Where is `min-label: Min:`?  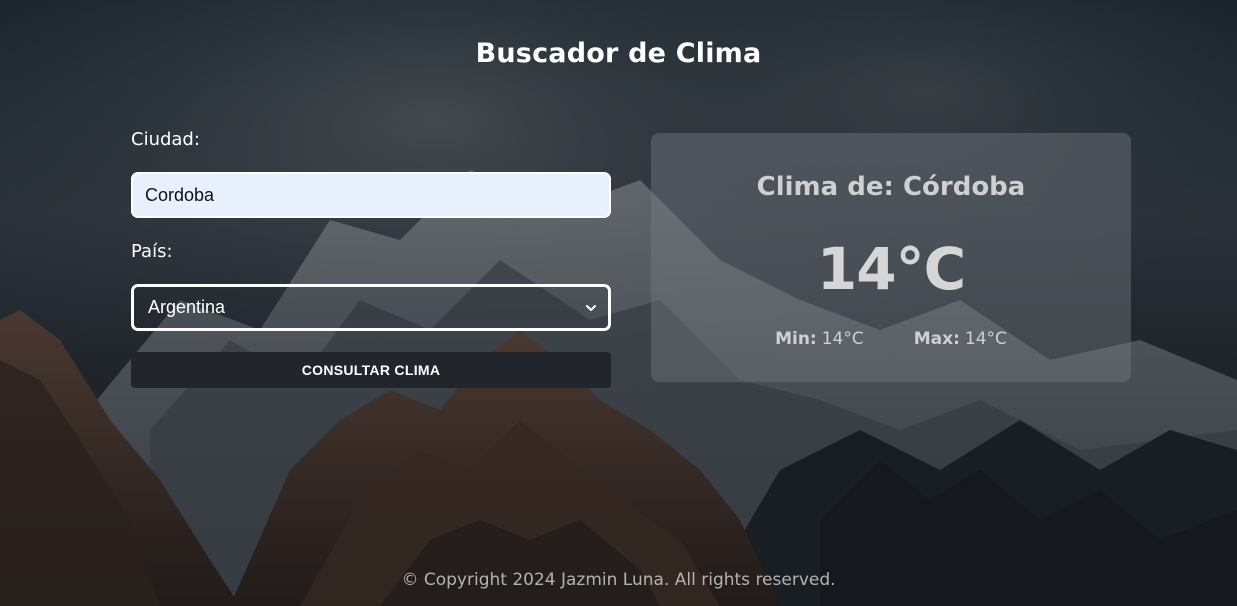
min-label: Min: is located at coordinates (796, 339).